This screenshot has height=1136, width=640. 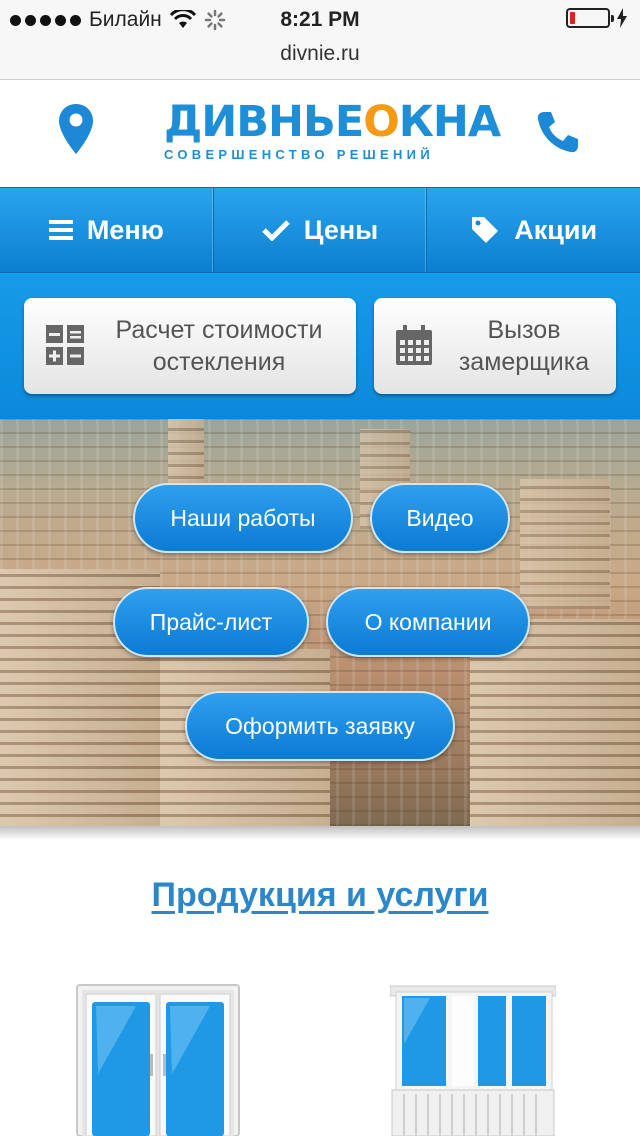 I want to click on tag-icon, so click(x=485, y=230).